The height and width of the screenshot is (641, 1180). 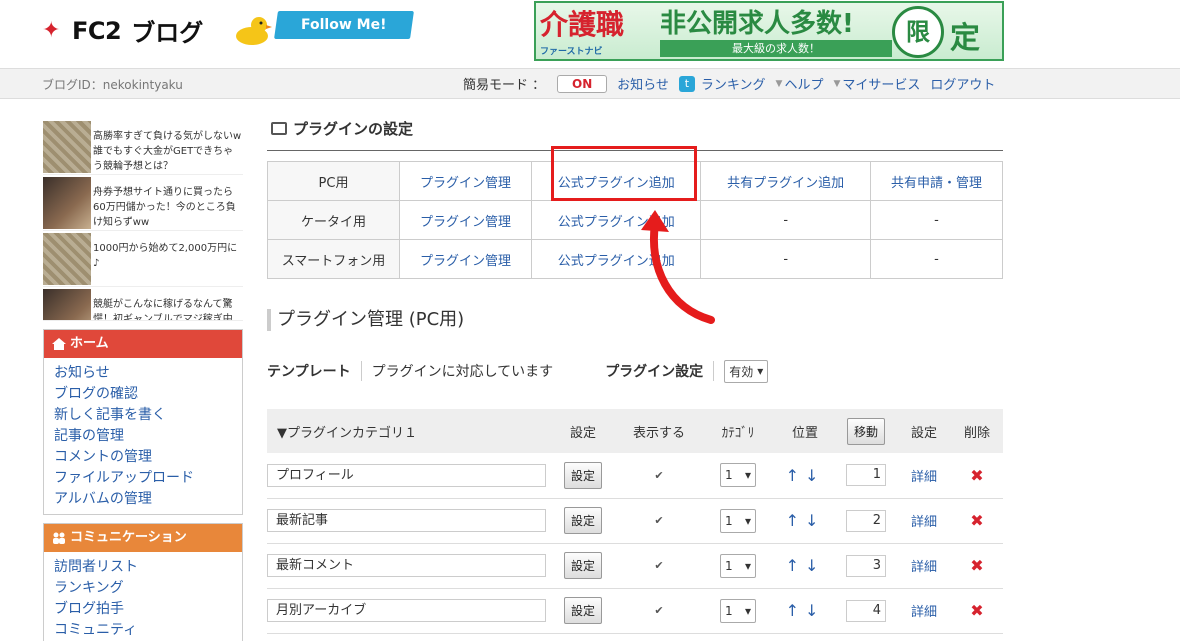 I want to click on sidebar-ad: 競艇がこんなに稼げるなんて驚愕！初ギャンブルでマジ稼ぎ中, so click(x=143, y=304).